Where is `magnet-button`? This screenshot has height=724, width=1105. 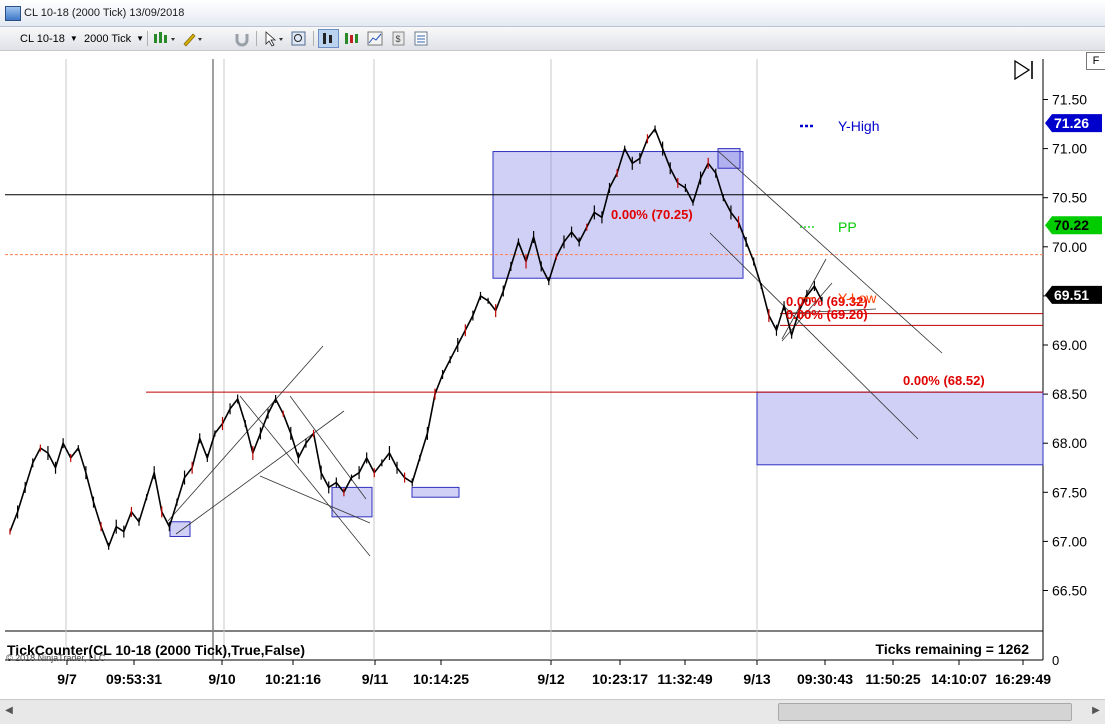
magnet-button is located at coordinates (242, 38).